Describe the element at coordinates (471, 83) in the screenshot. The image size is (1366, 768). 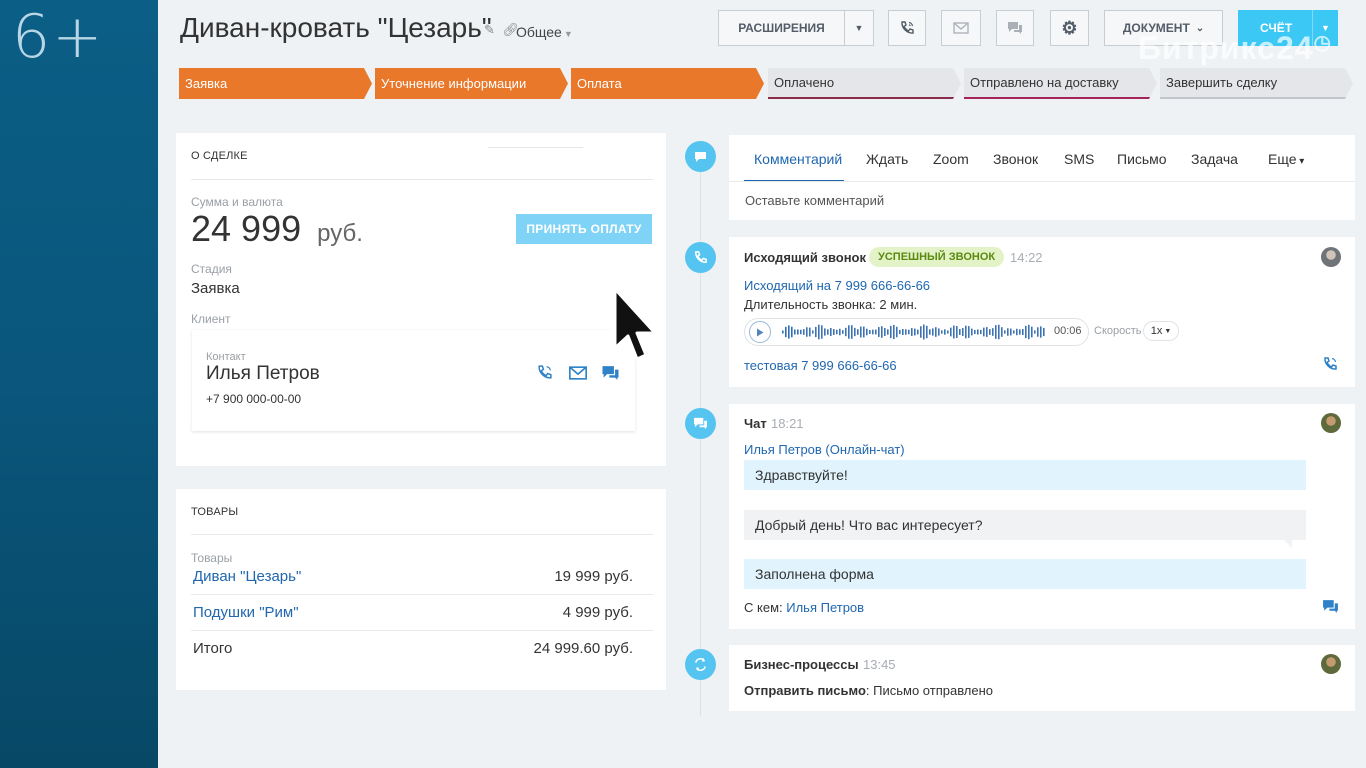
I see `stage-item: Уточнение информации` at that location.